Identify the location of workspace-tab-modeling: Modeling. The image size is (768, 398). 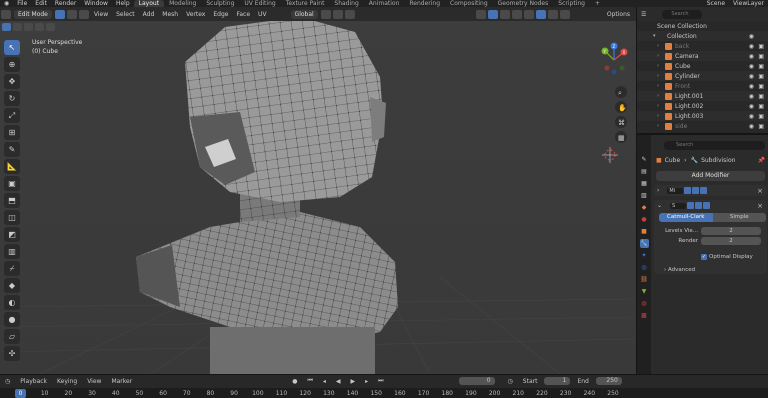
(182, 3).